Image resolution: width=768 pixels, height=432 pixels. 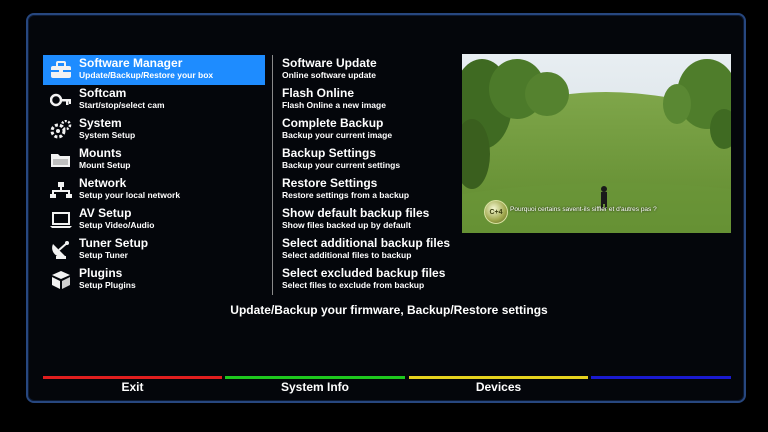 I want to click on devices-button: Devices, so click(x=498, y=387).